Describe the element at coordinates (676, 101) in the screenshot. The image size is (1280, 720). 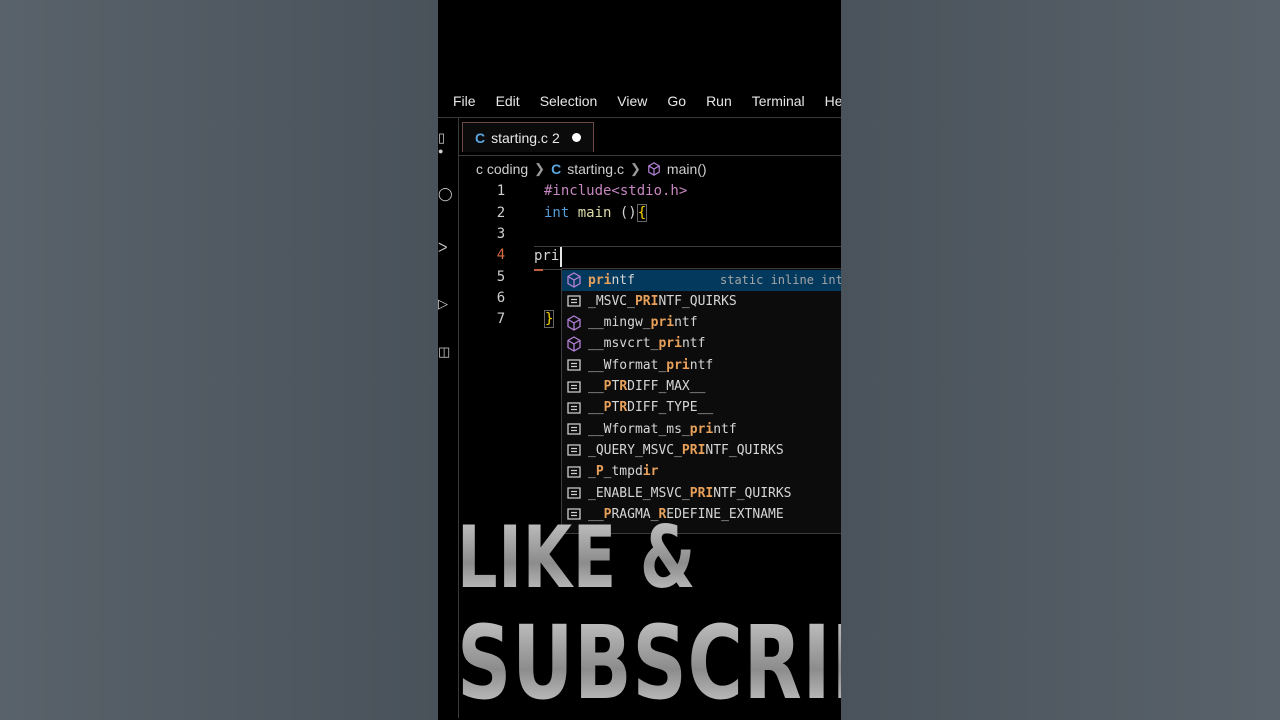
I see `menu-go: Go` at that location.